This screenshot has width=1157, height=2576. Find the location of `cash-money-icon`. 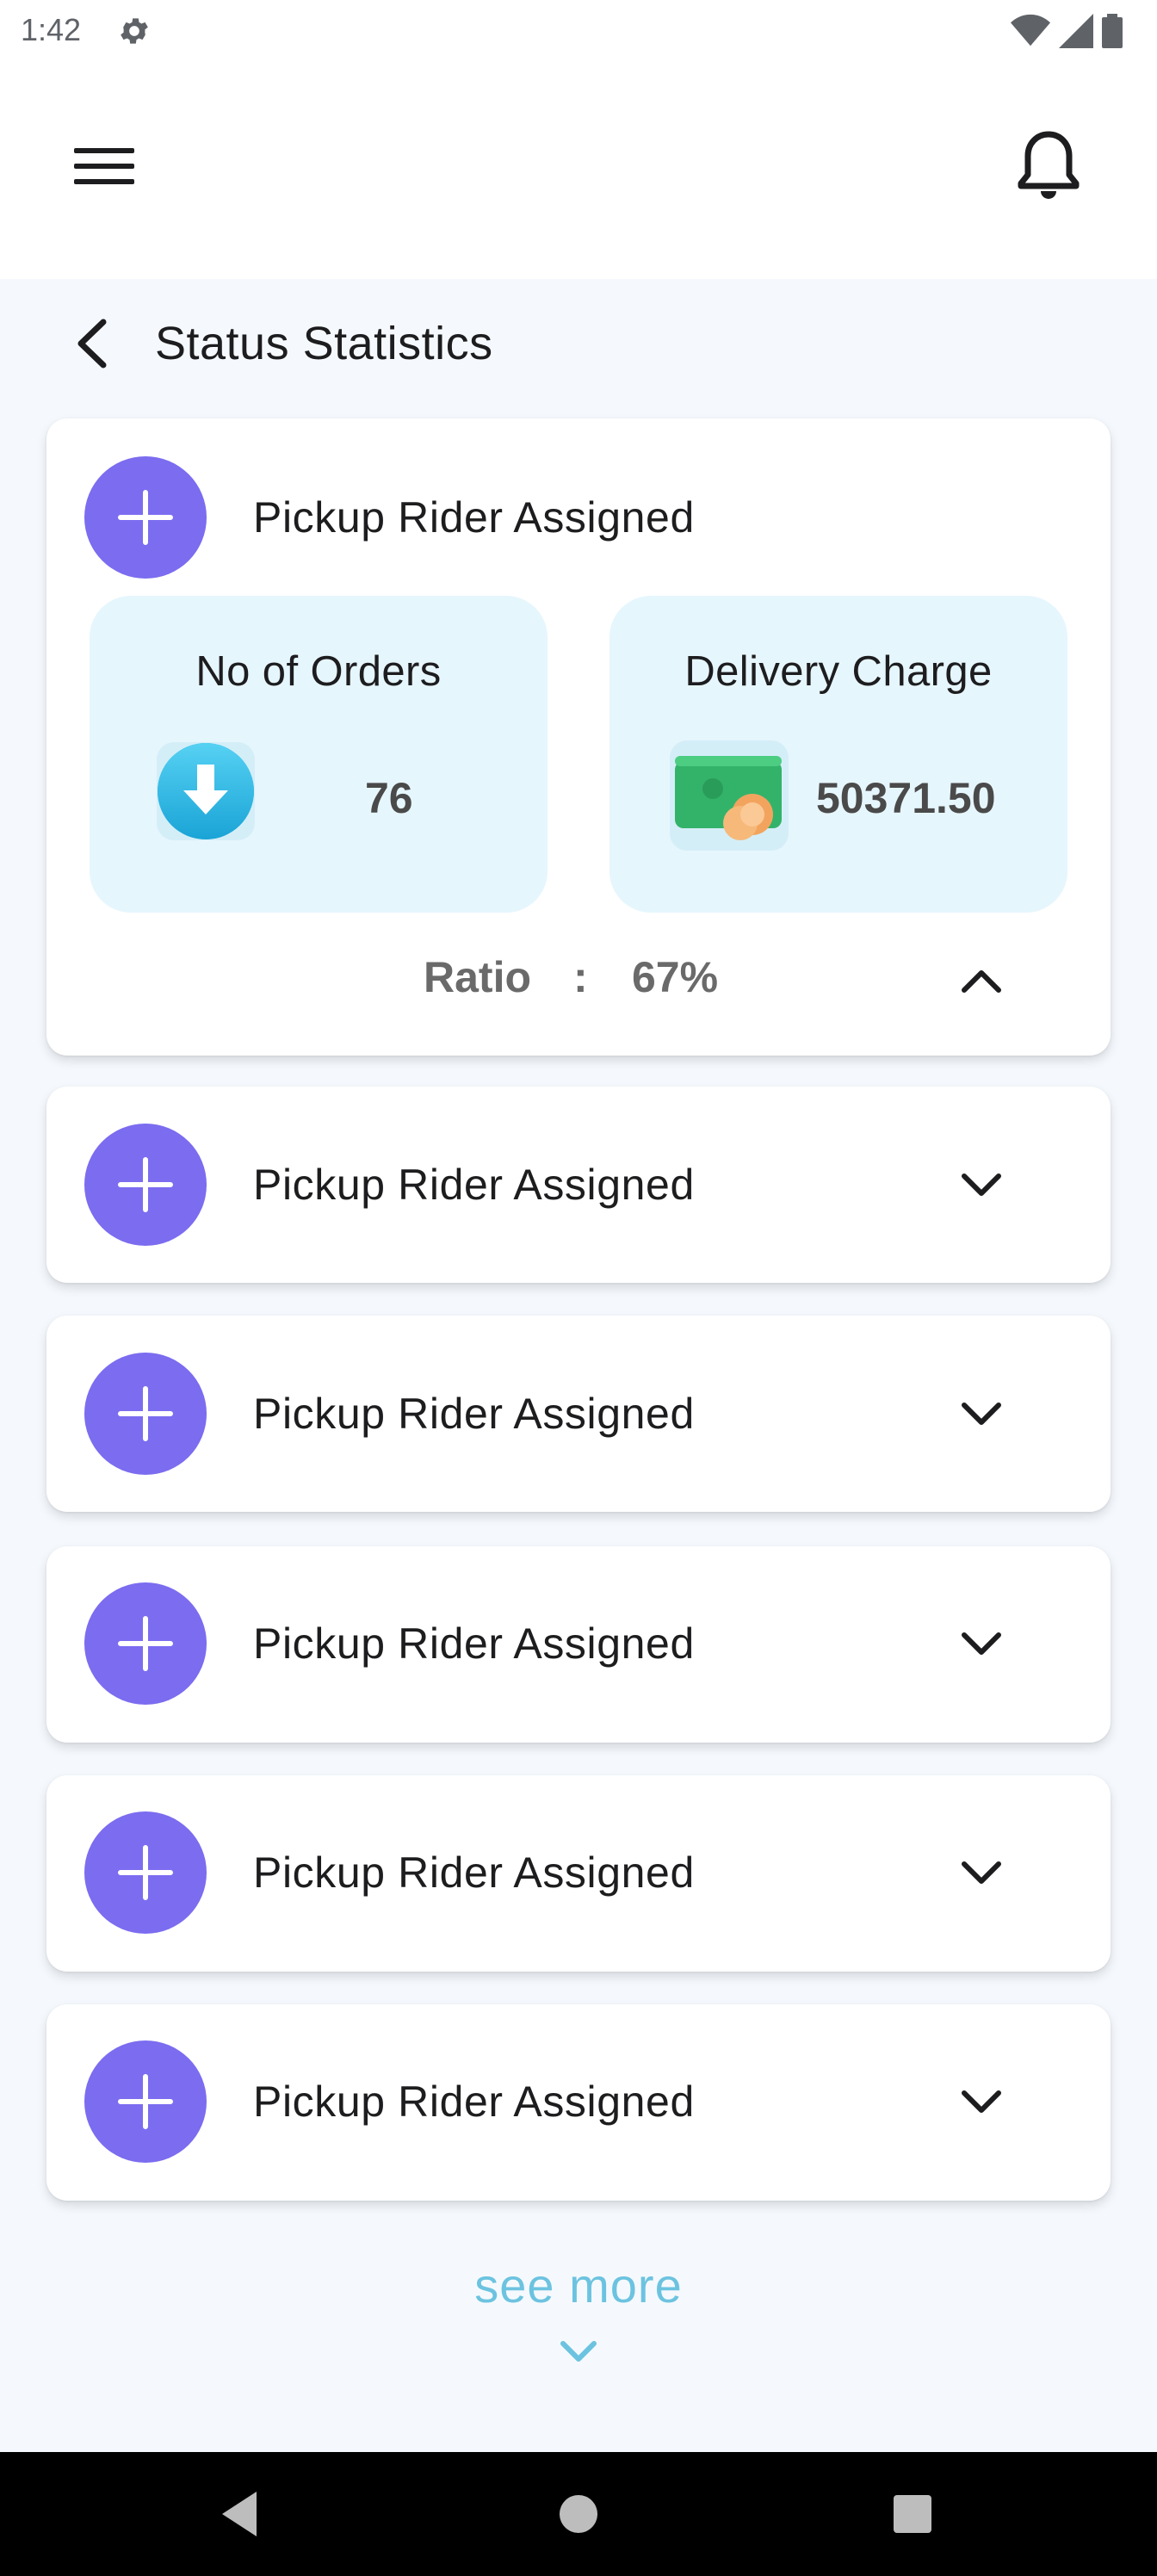

cash-money-icon is located at coordinates (729, 797).